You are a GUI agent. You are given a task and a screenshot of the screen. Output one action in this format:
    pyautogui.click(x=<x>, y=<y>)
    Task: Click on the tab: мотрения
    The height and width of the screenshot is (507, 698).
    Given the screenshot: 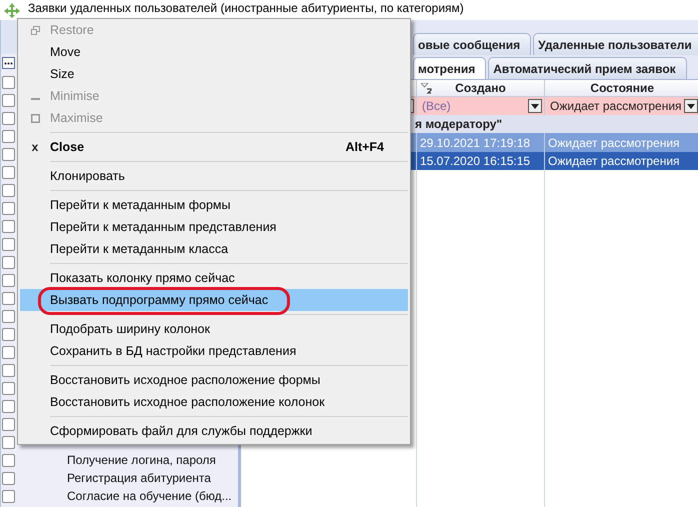 What is the action you would take?
    pyautogui.click(x=449, y=68)
    